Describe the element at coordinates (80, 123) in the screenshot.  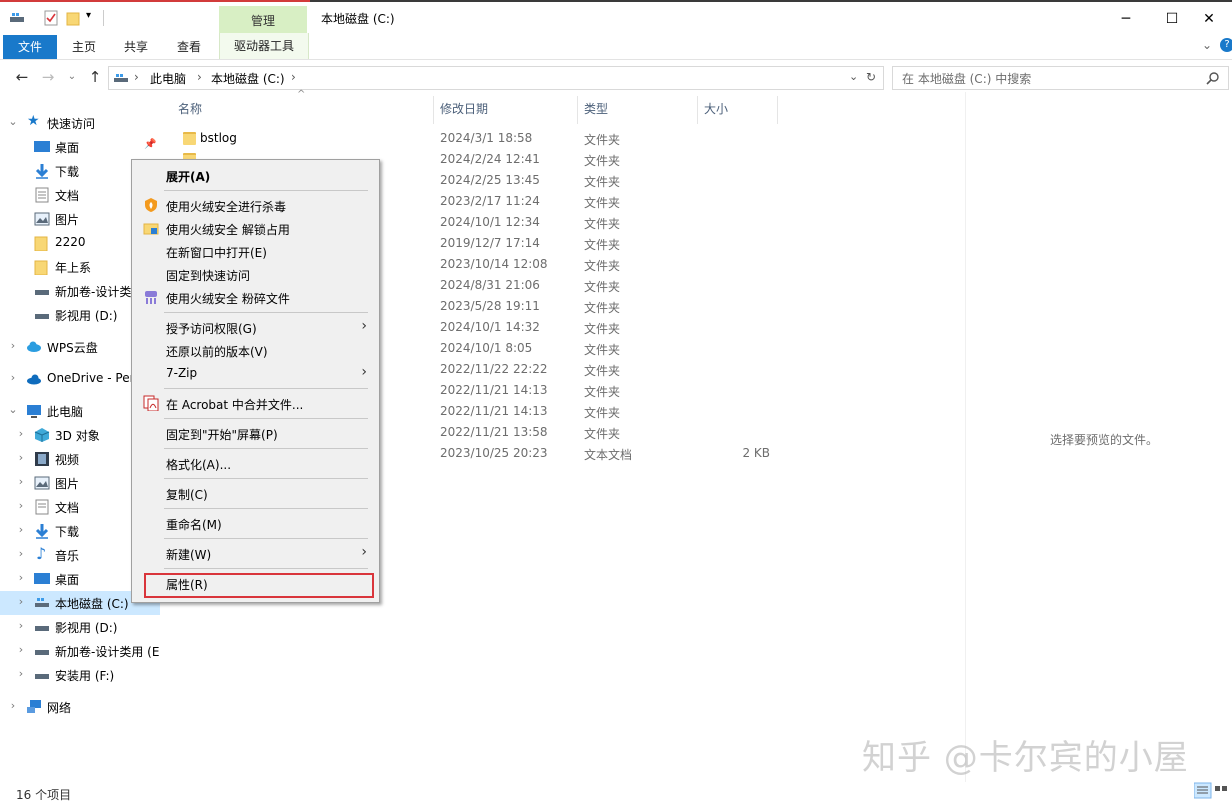
I see `nav-quick-access: ⌄ ★ 快速访问` at that location.